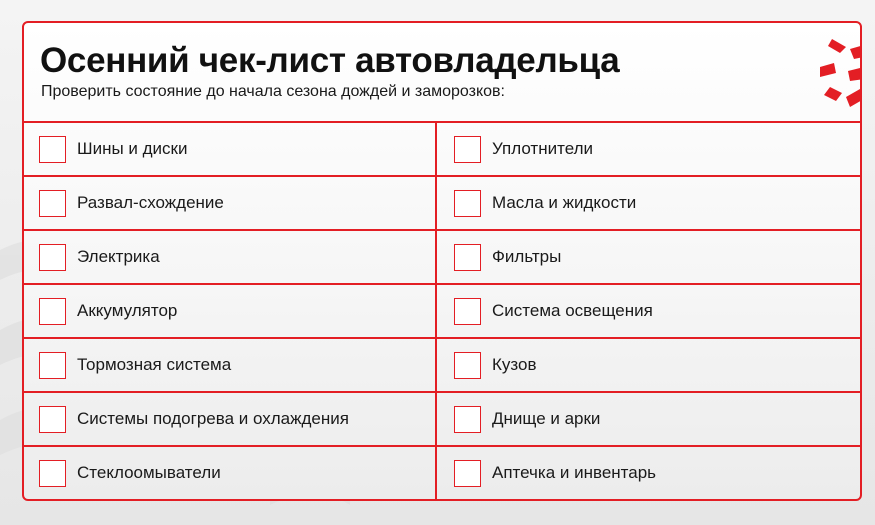 This screenshot has width=875, height=525. I want to click on checklist-item-label: Тормозная система, so click(154, 364).